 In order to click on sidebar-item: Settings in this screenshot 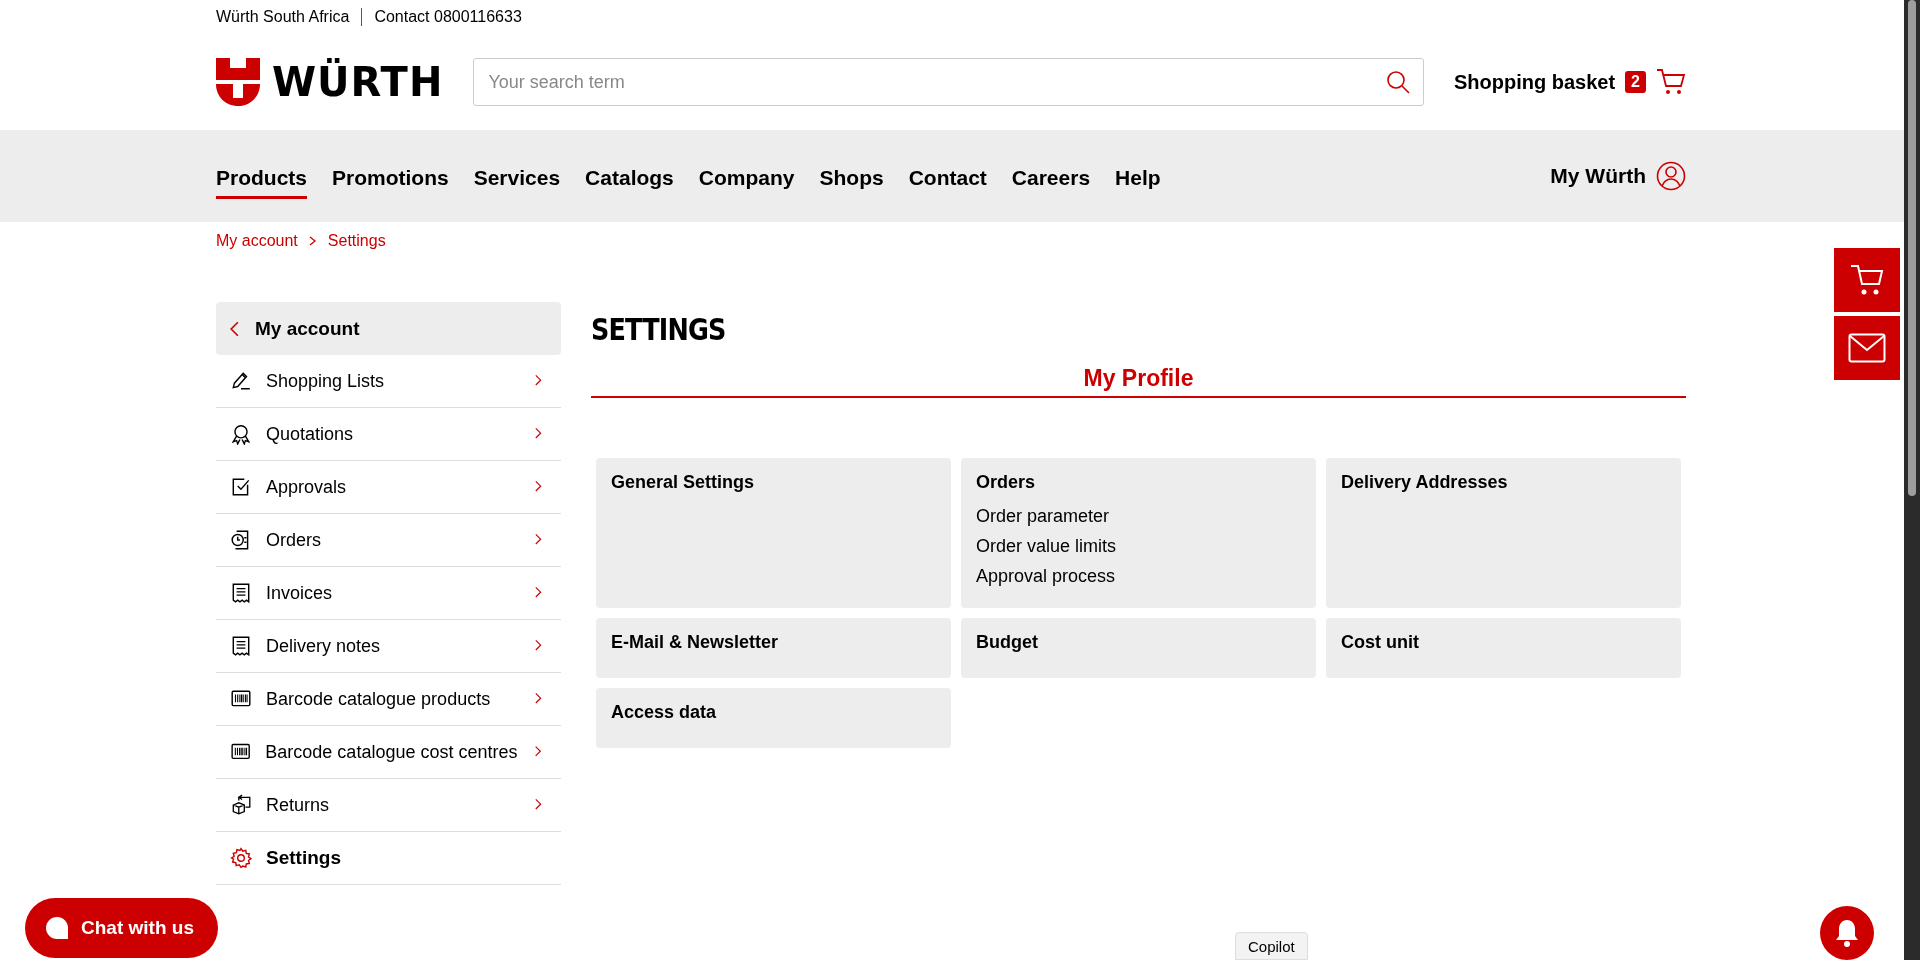, I will do `click(388, 858)`.